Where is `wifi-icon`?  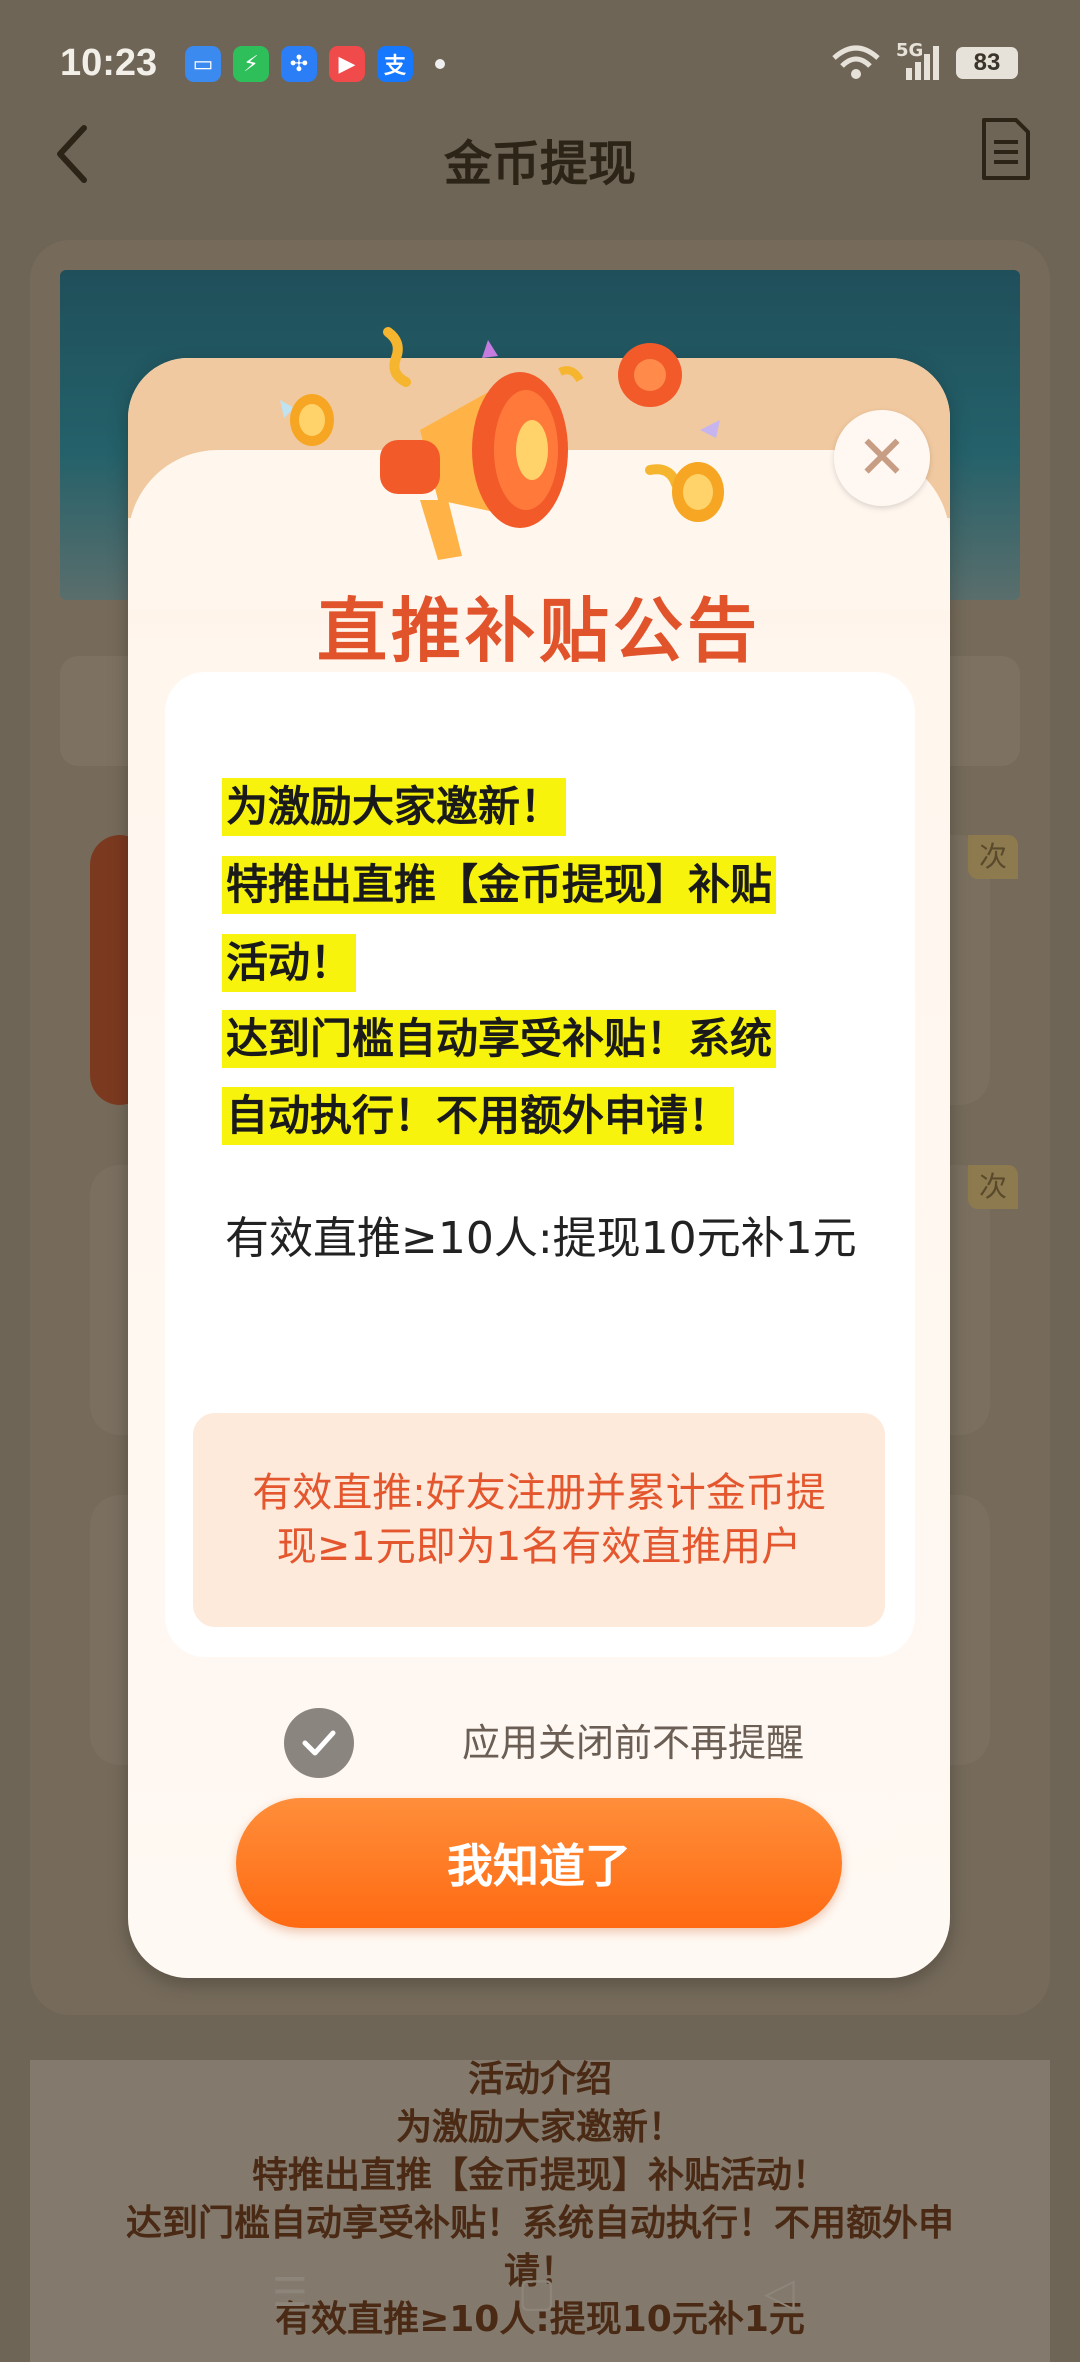 wifi-icon is located at coordinates (856, 62).